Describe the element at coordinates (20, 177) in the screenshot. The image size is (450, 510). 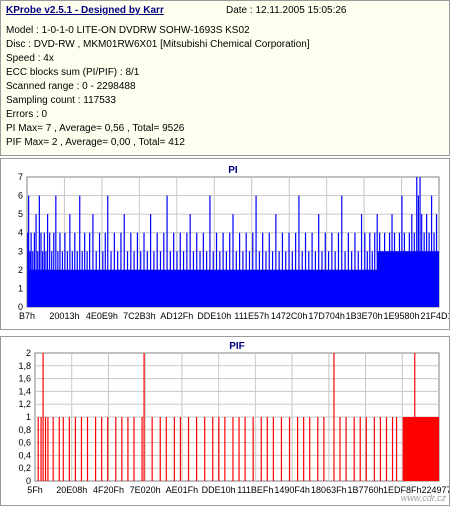
I see `pi-ytick-label: 7` at that location.